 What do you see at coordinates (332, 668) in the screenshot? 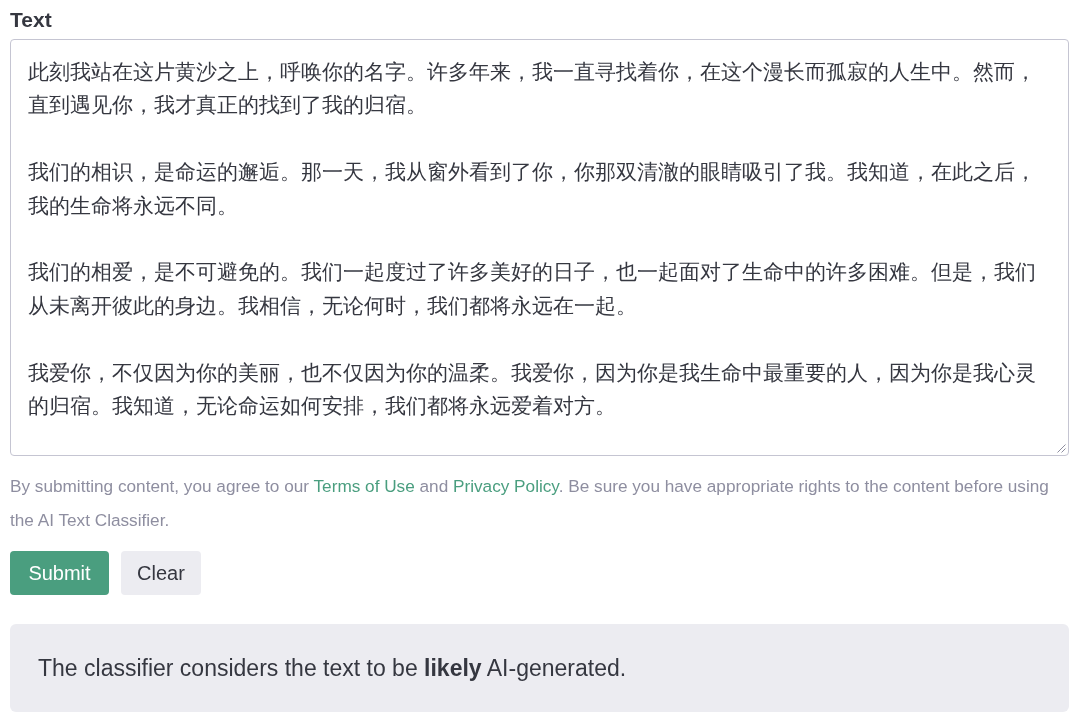
I see `result-message: The classifier considers the text to be likely AI-generated.` at bounding box center [332, 668].